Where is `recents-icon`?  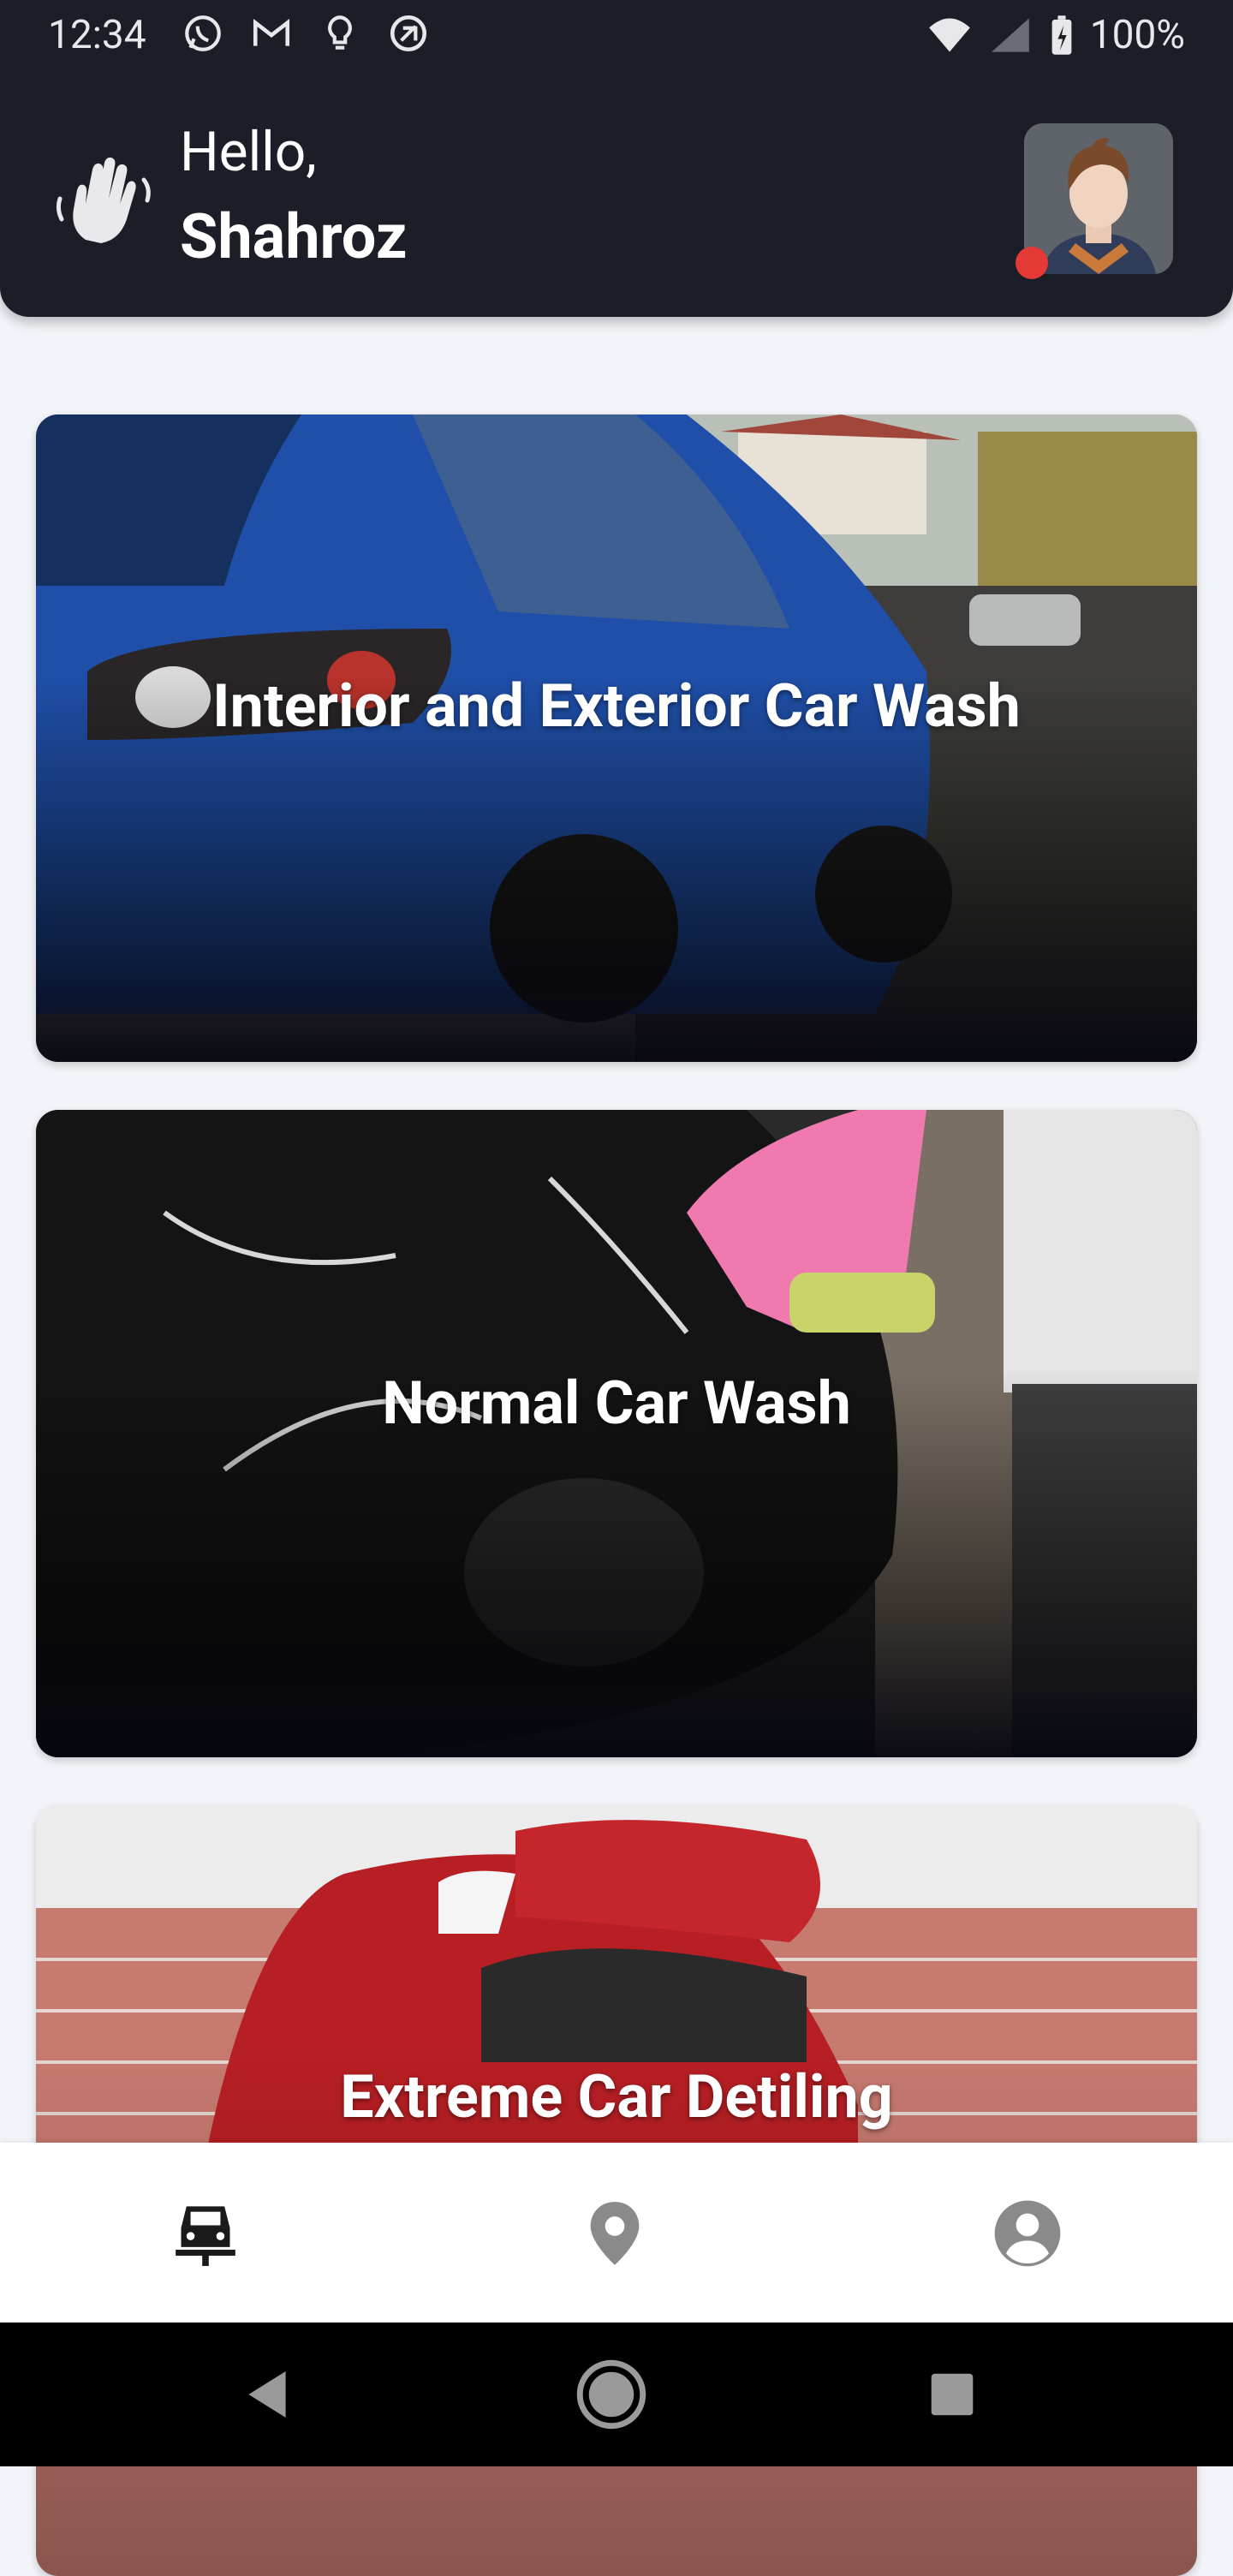 recents-icon is located at coordinates (952, 2394).